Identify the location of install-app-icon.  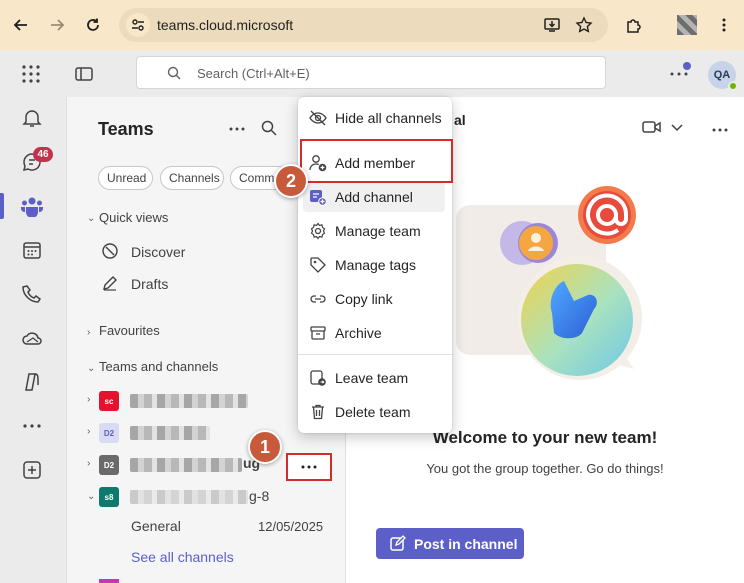
(552, 25).